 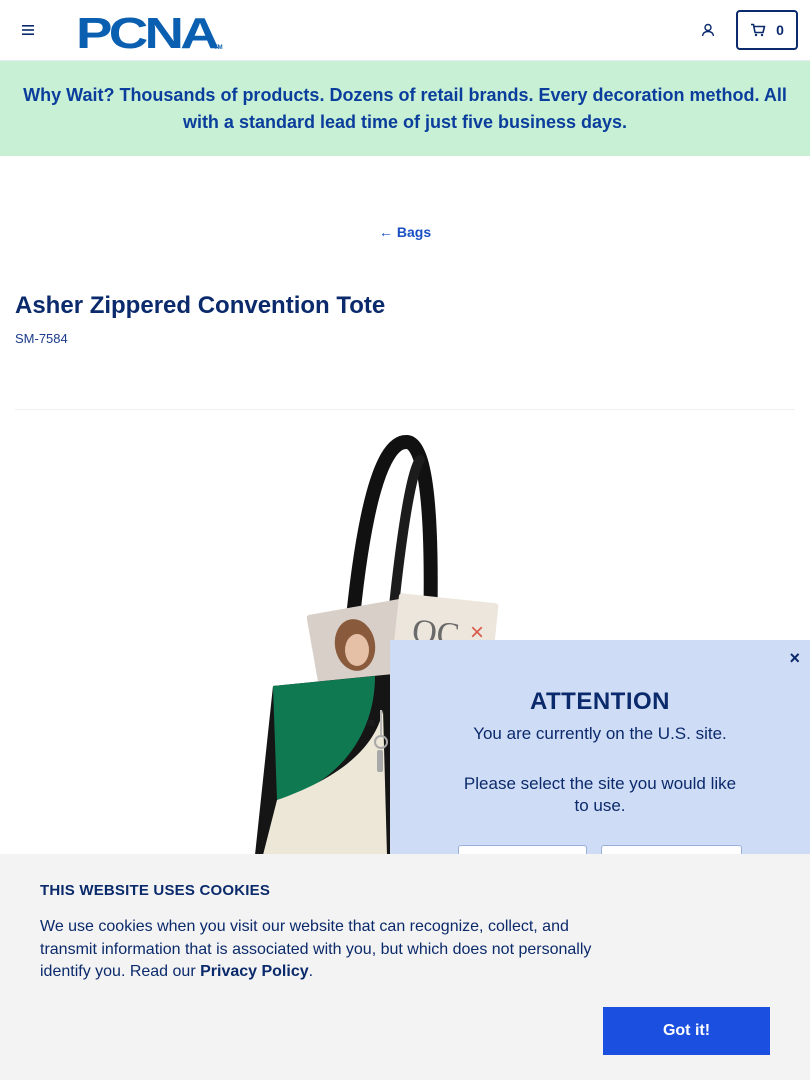 I want to click on pcna-logo: PCNA TM, so click(x=150, y=33).